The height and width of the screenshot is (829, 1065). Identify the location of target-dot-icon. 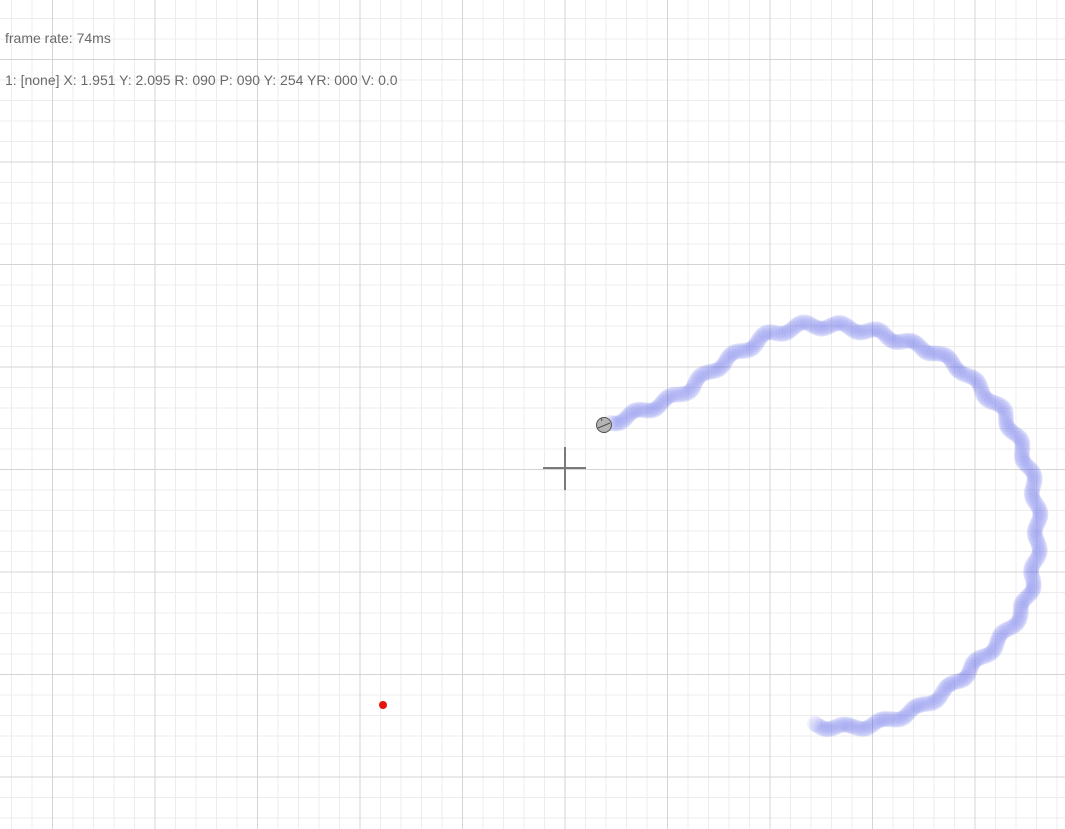
(383, 705).